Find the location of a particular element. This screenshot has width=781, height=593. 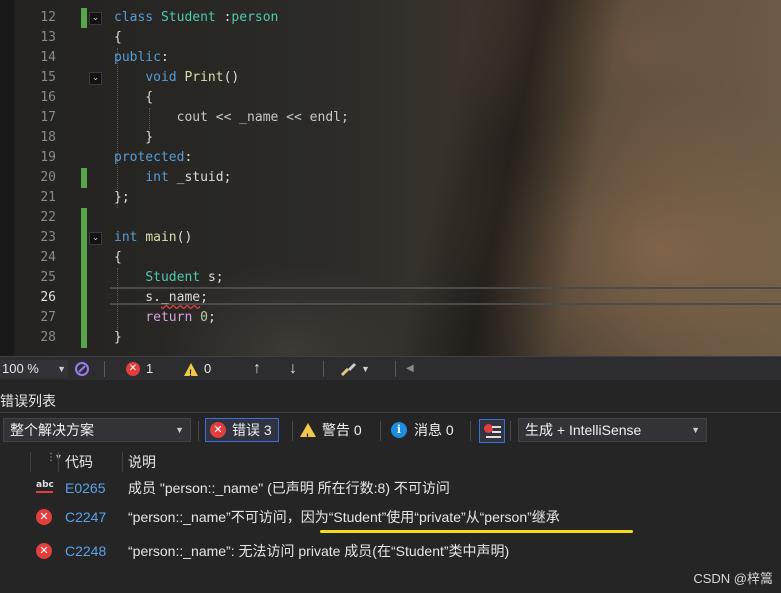

warning-count-indicator: 0 is located at coordinates (197, 371).